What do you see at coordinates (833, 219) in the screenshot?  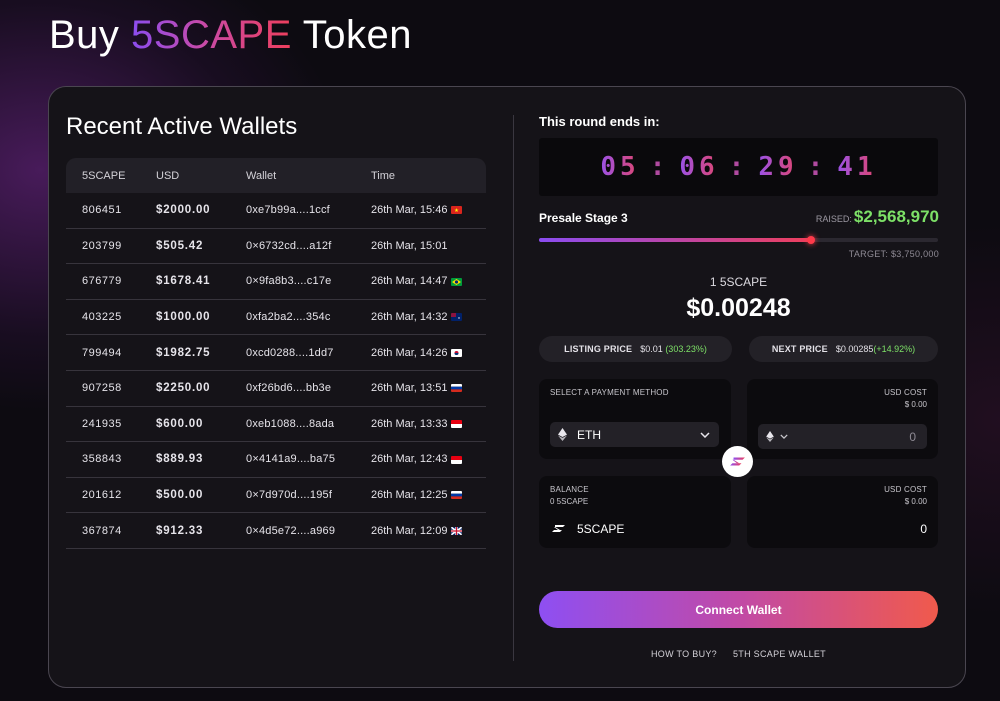 I see `raised-label: RAISED:` at bounding box center [833, 219].